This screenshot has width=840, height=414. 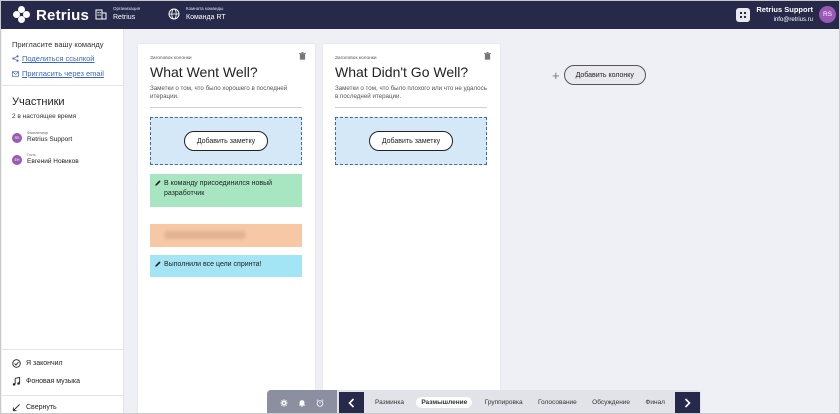 I want to click on column-title: What Went Well?, so click(x=204, y=72).